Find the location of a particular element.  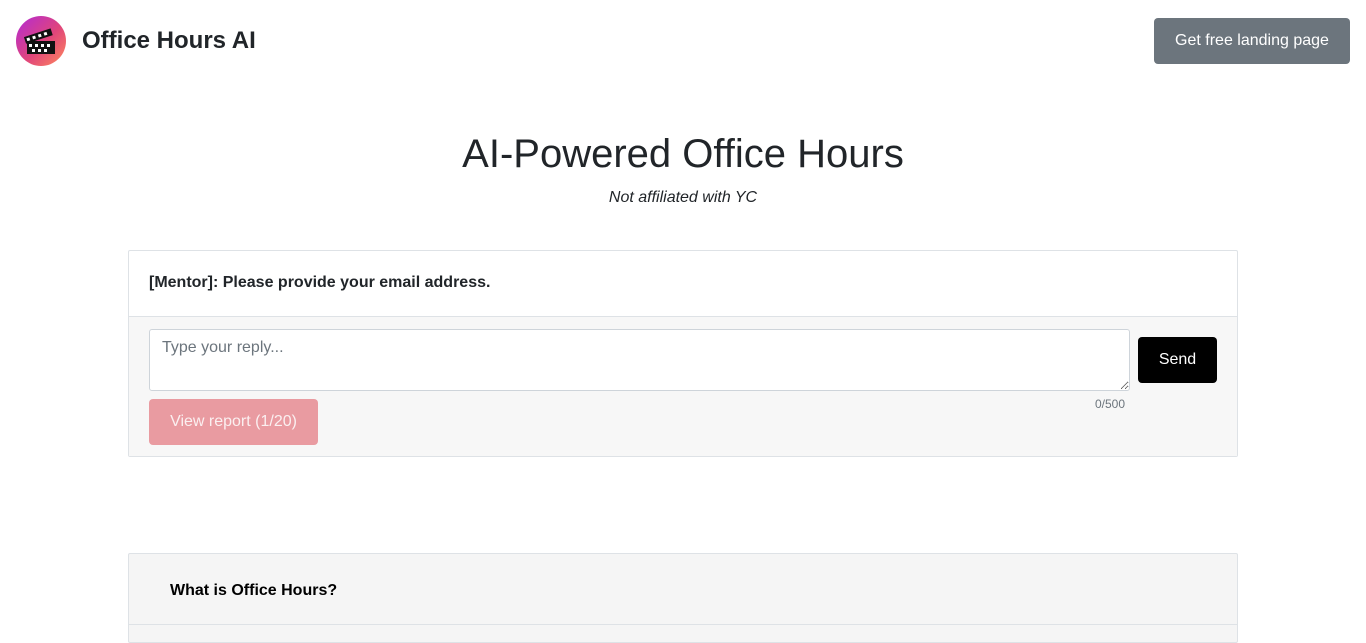

send-button: Send is located at coordinates (1177, 360).